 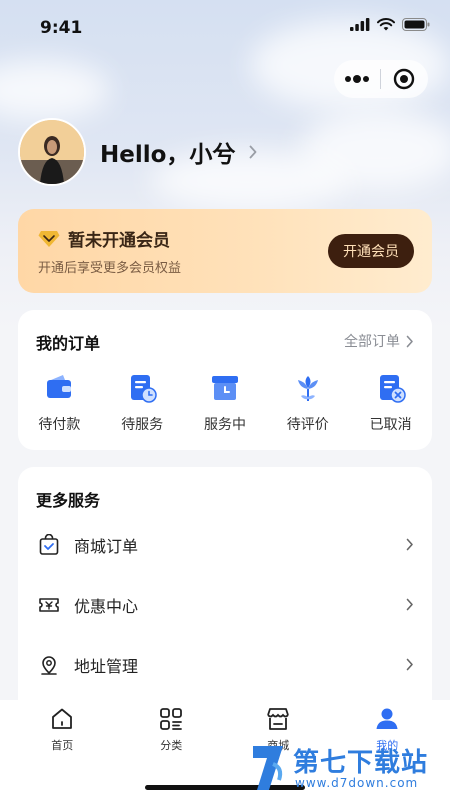 I want to click on all-orders-label: 全部订单, so click(x=372, y=342).